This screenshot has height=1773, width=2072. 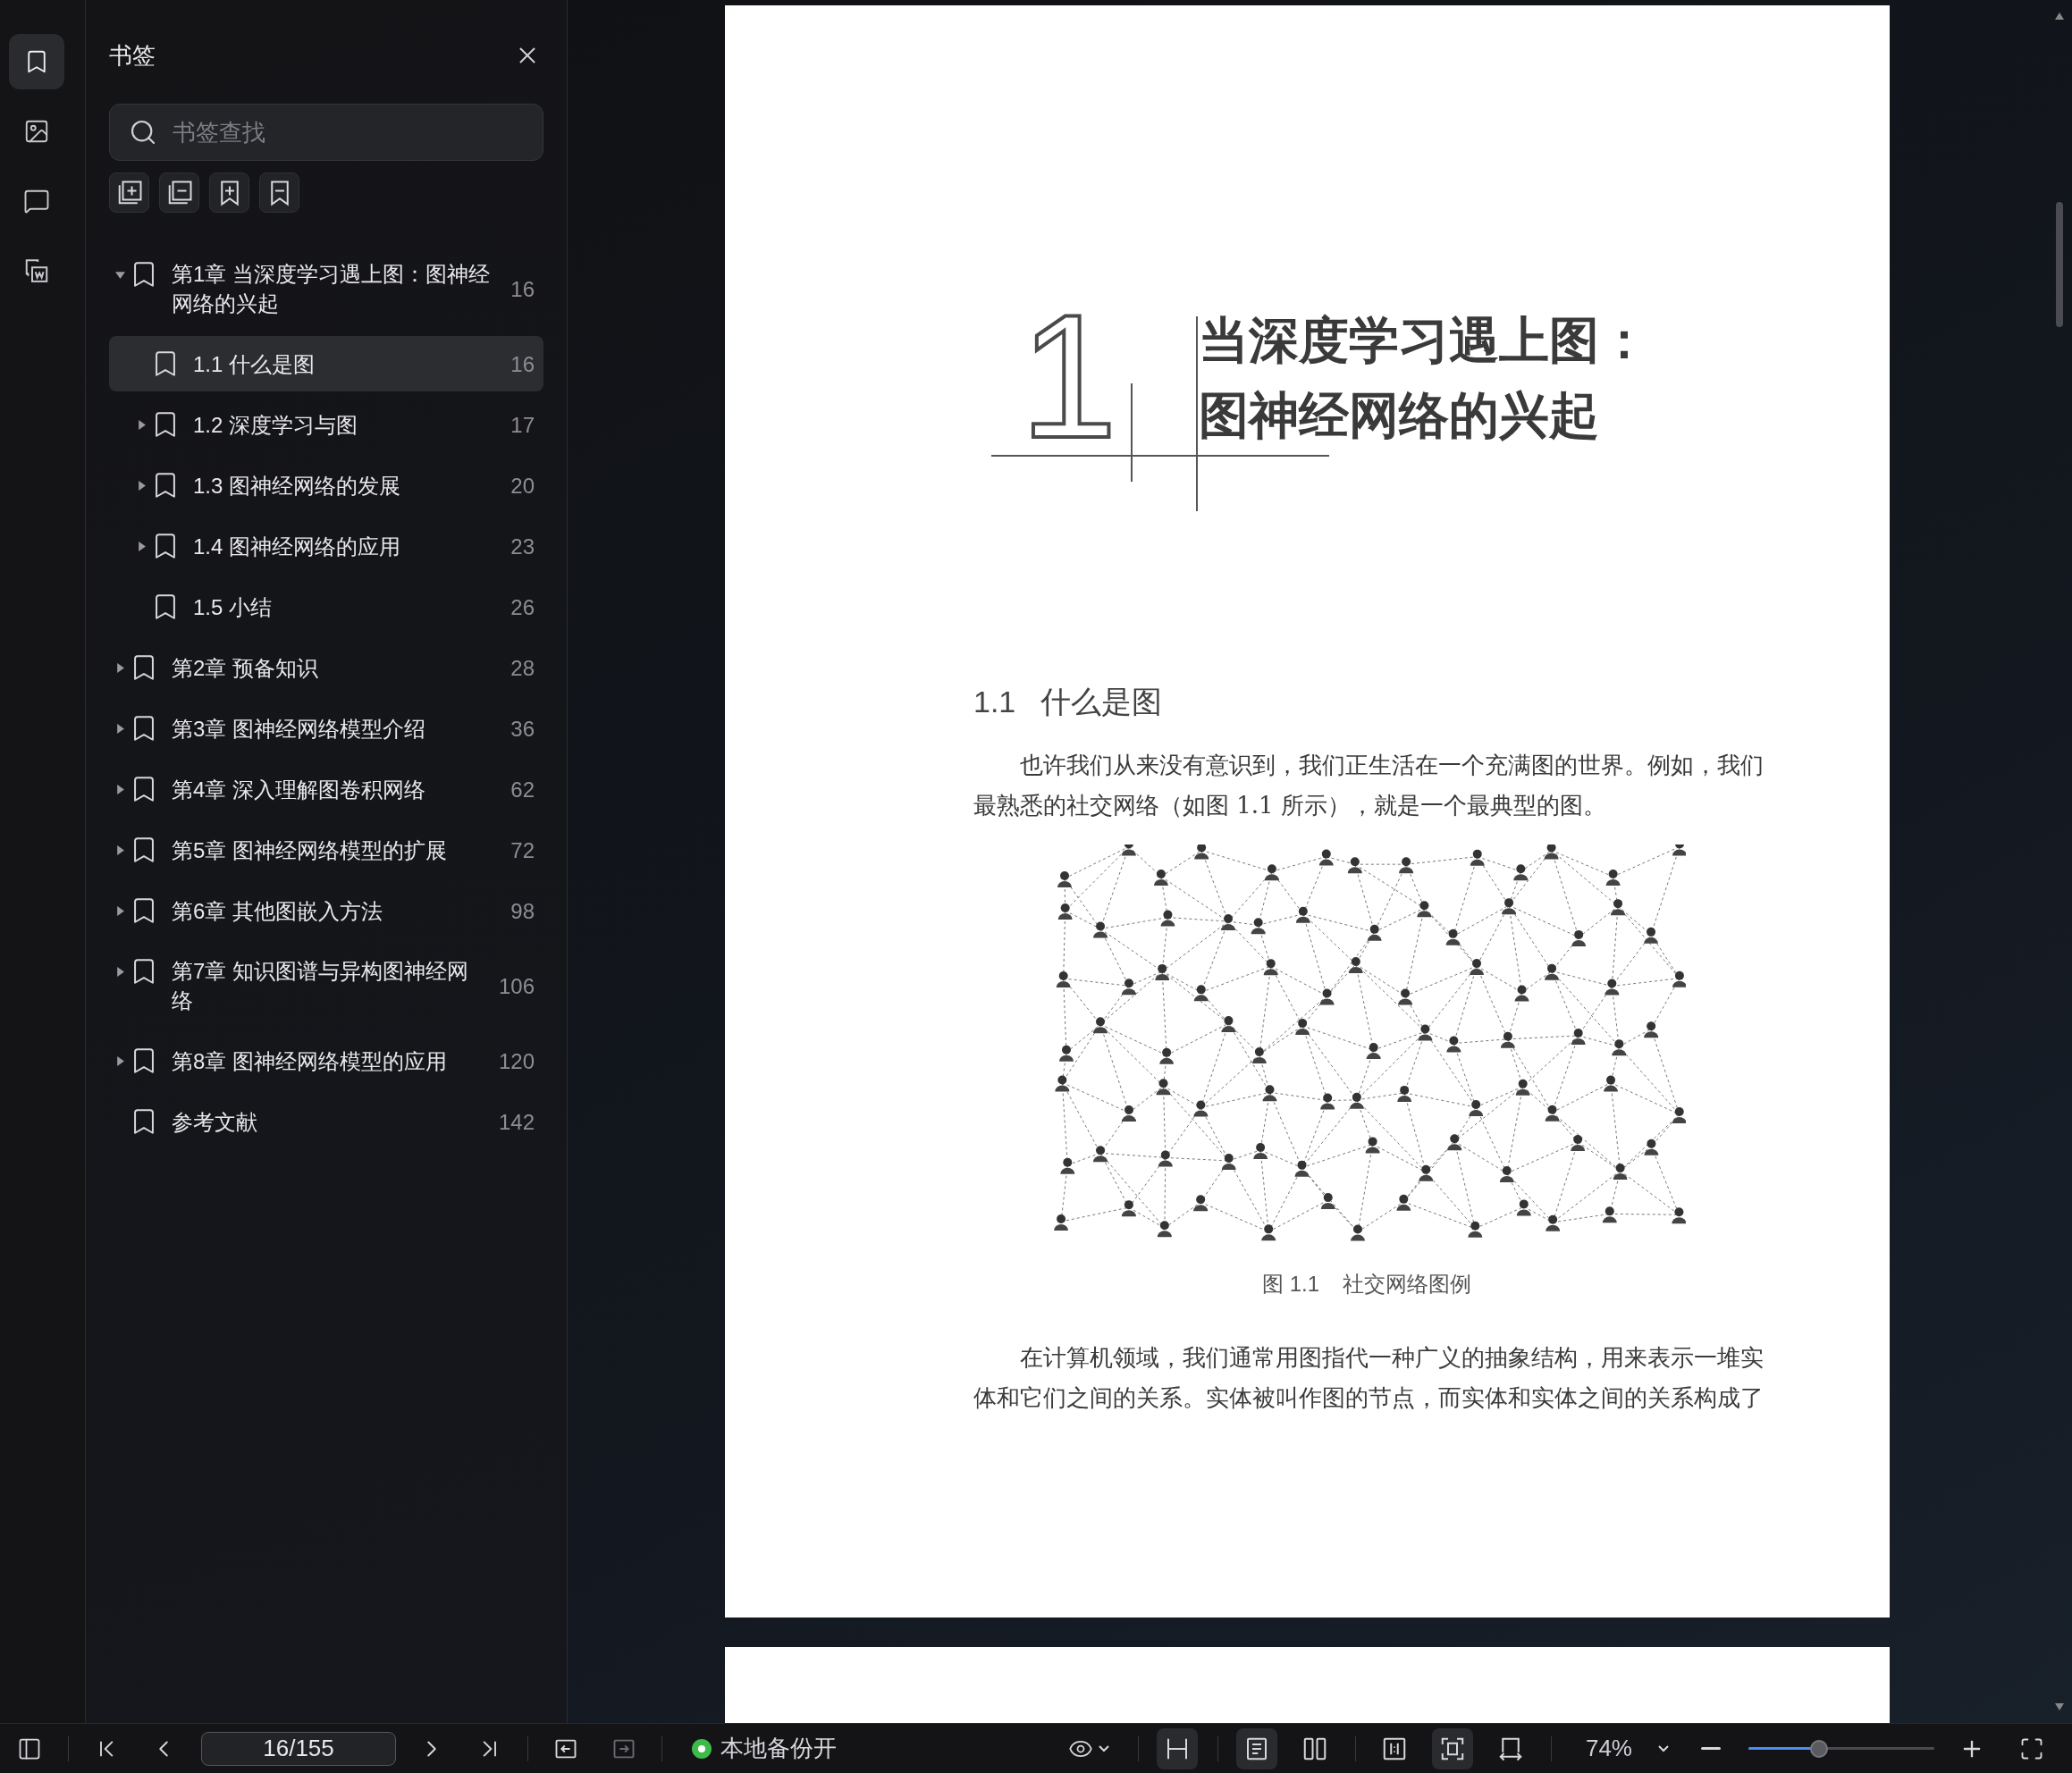 What do you see at coordinates (299, 1749) in the screenshot?
I see `page-number-field: 16/155` at bounding box center [299, 1749].